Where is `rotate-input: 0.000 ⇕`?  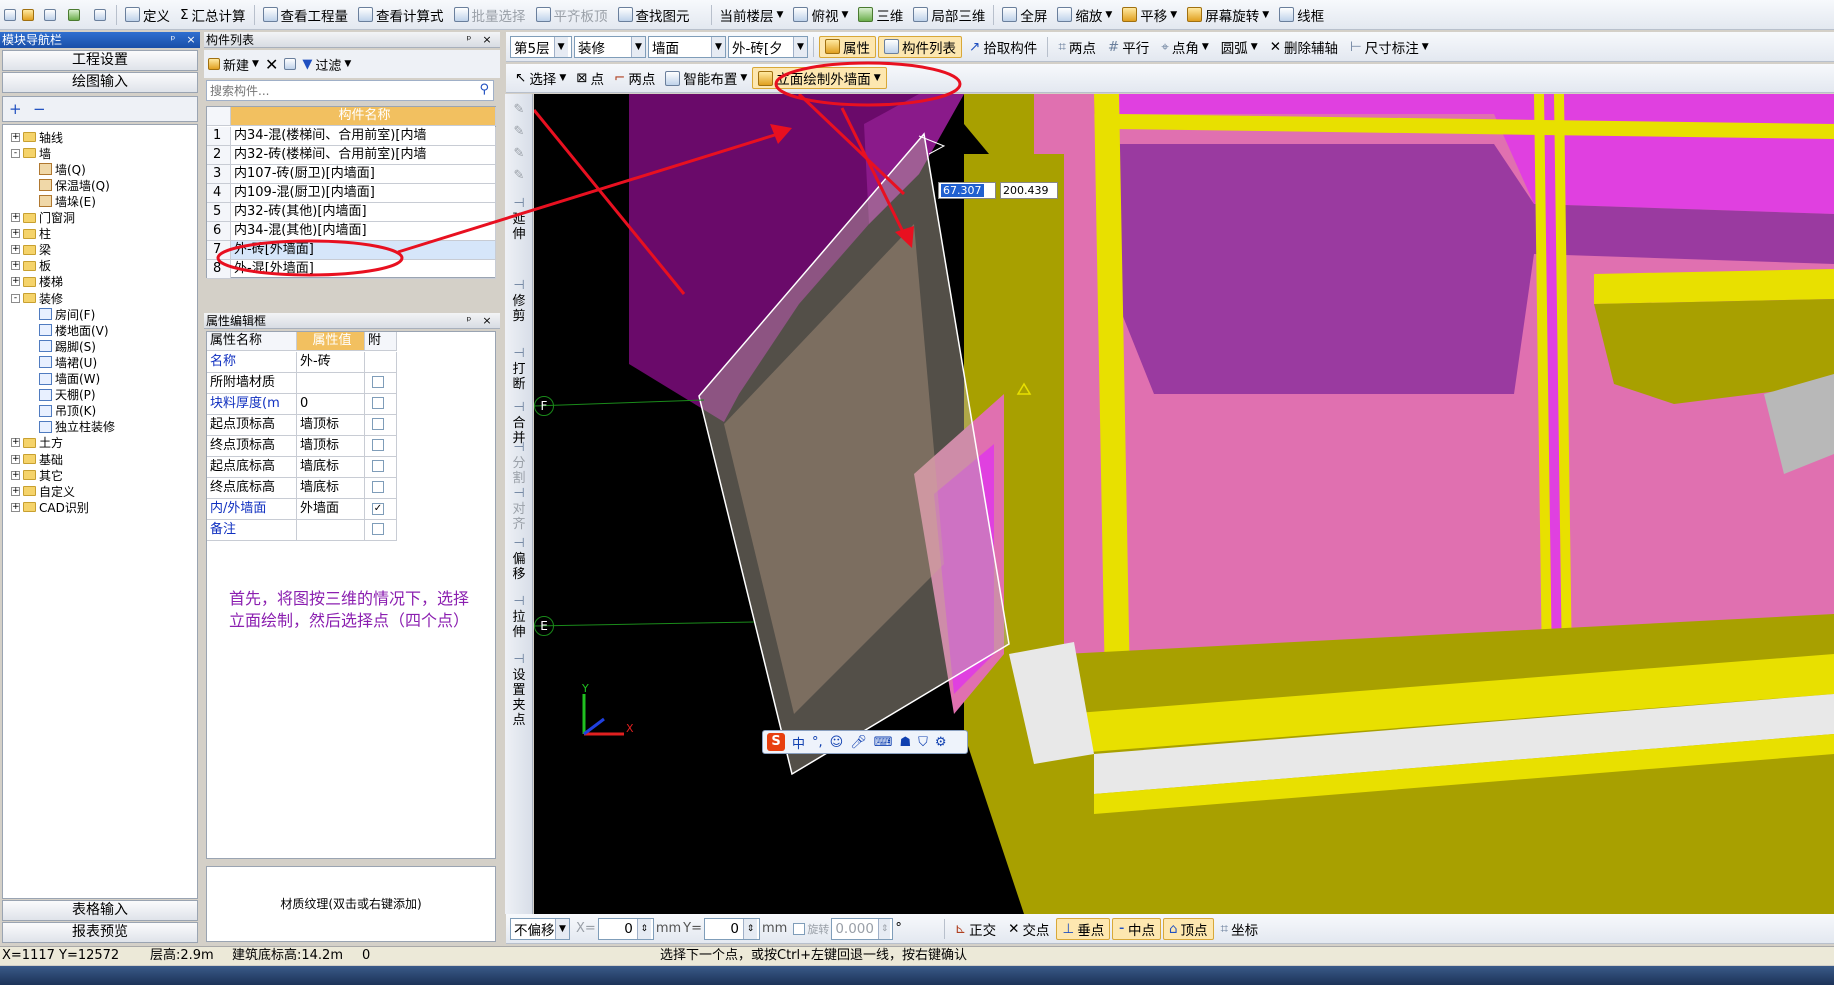 rotate-input: 0.000 ⇕ is located at coordinates (862, 928).